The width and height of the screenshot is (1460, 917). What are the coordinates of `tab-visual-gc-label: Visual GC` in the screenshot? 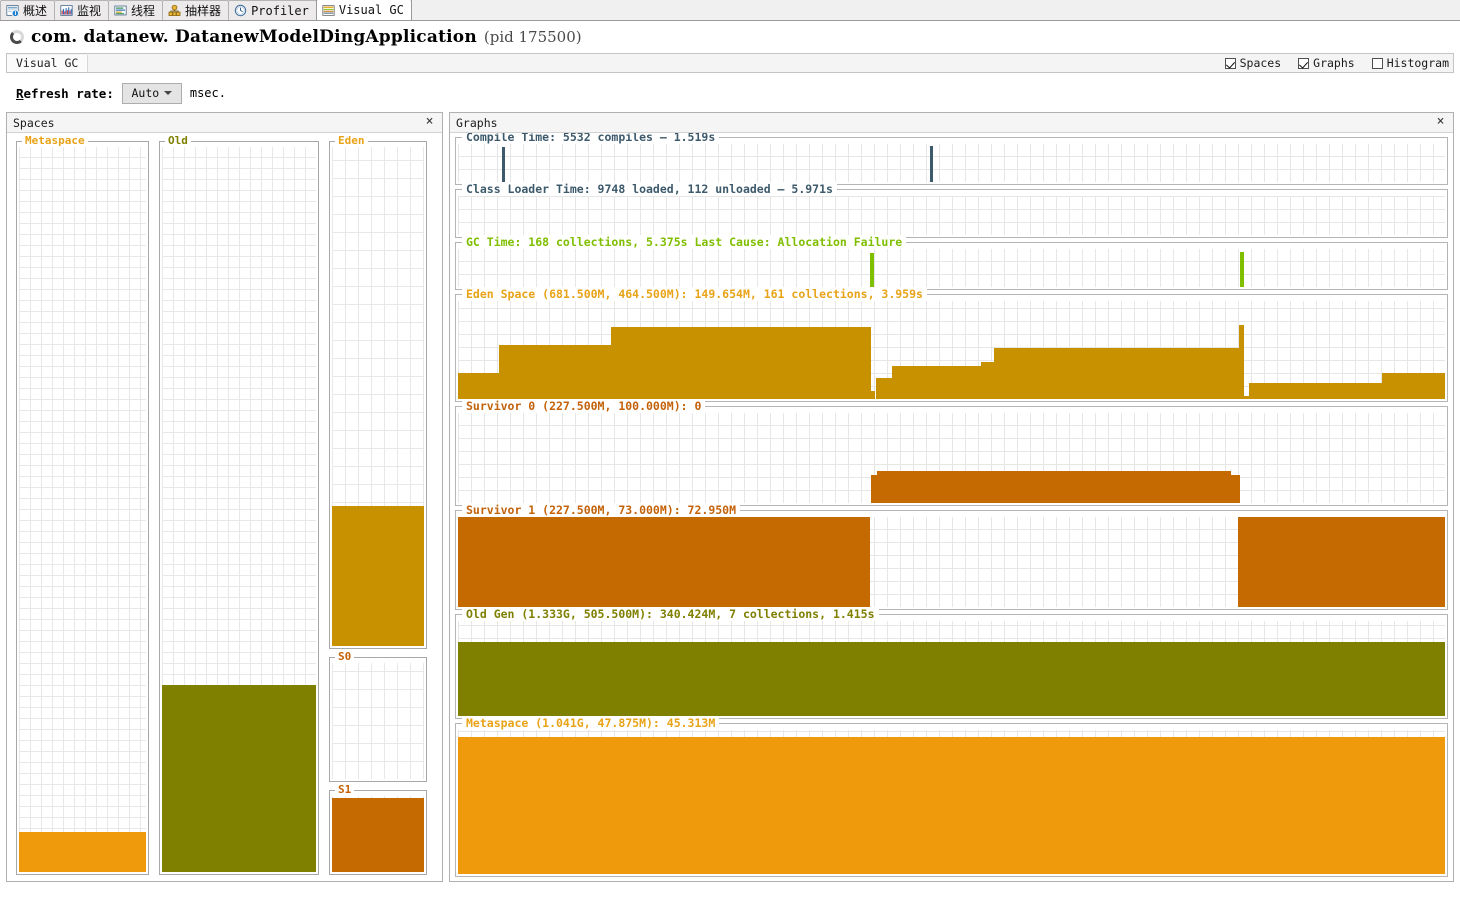 It's located at (371, 10).